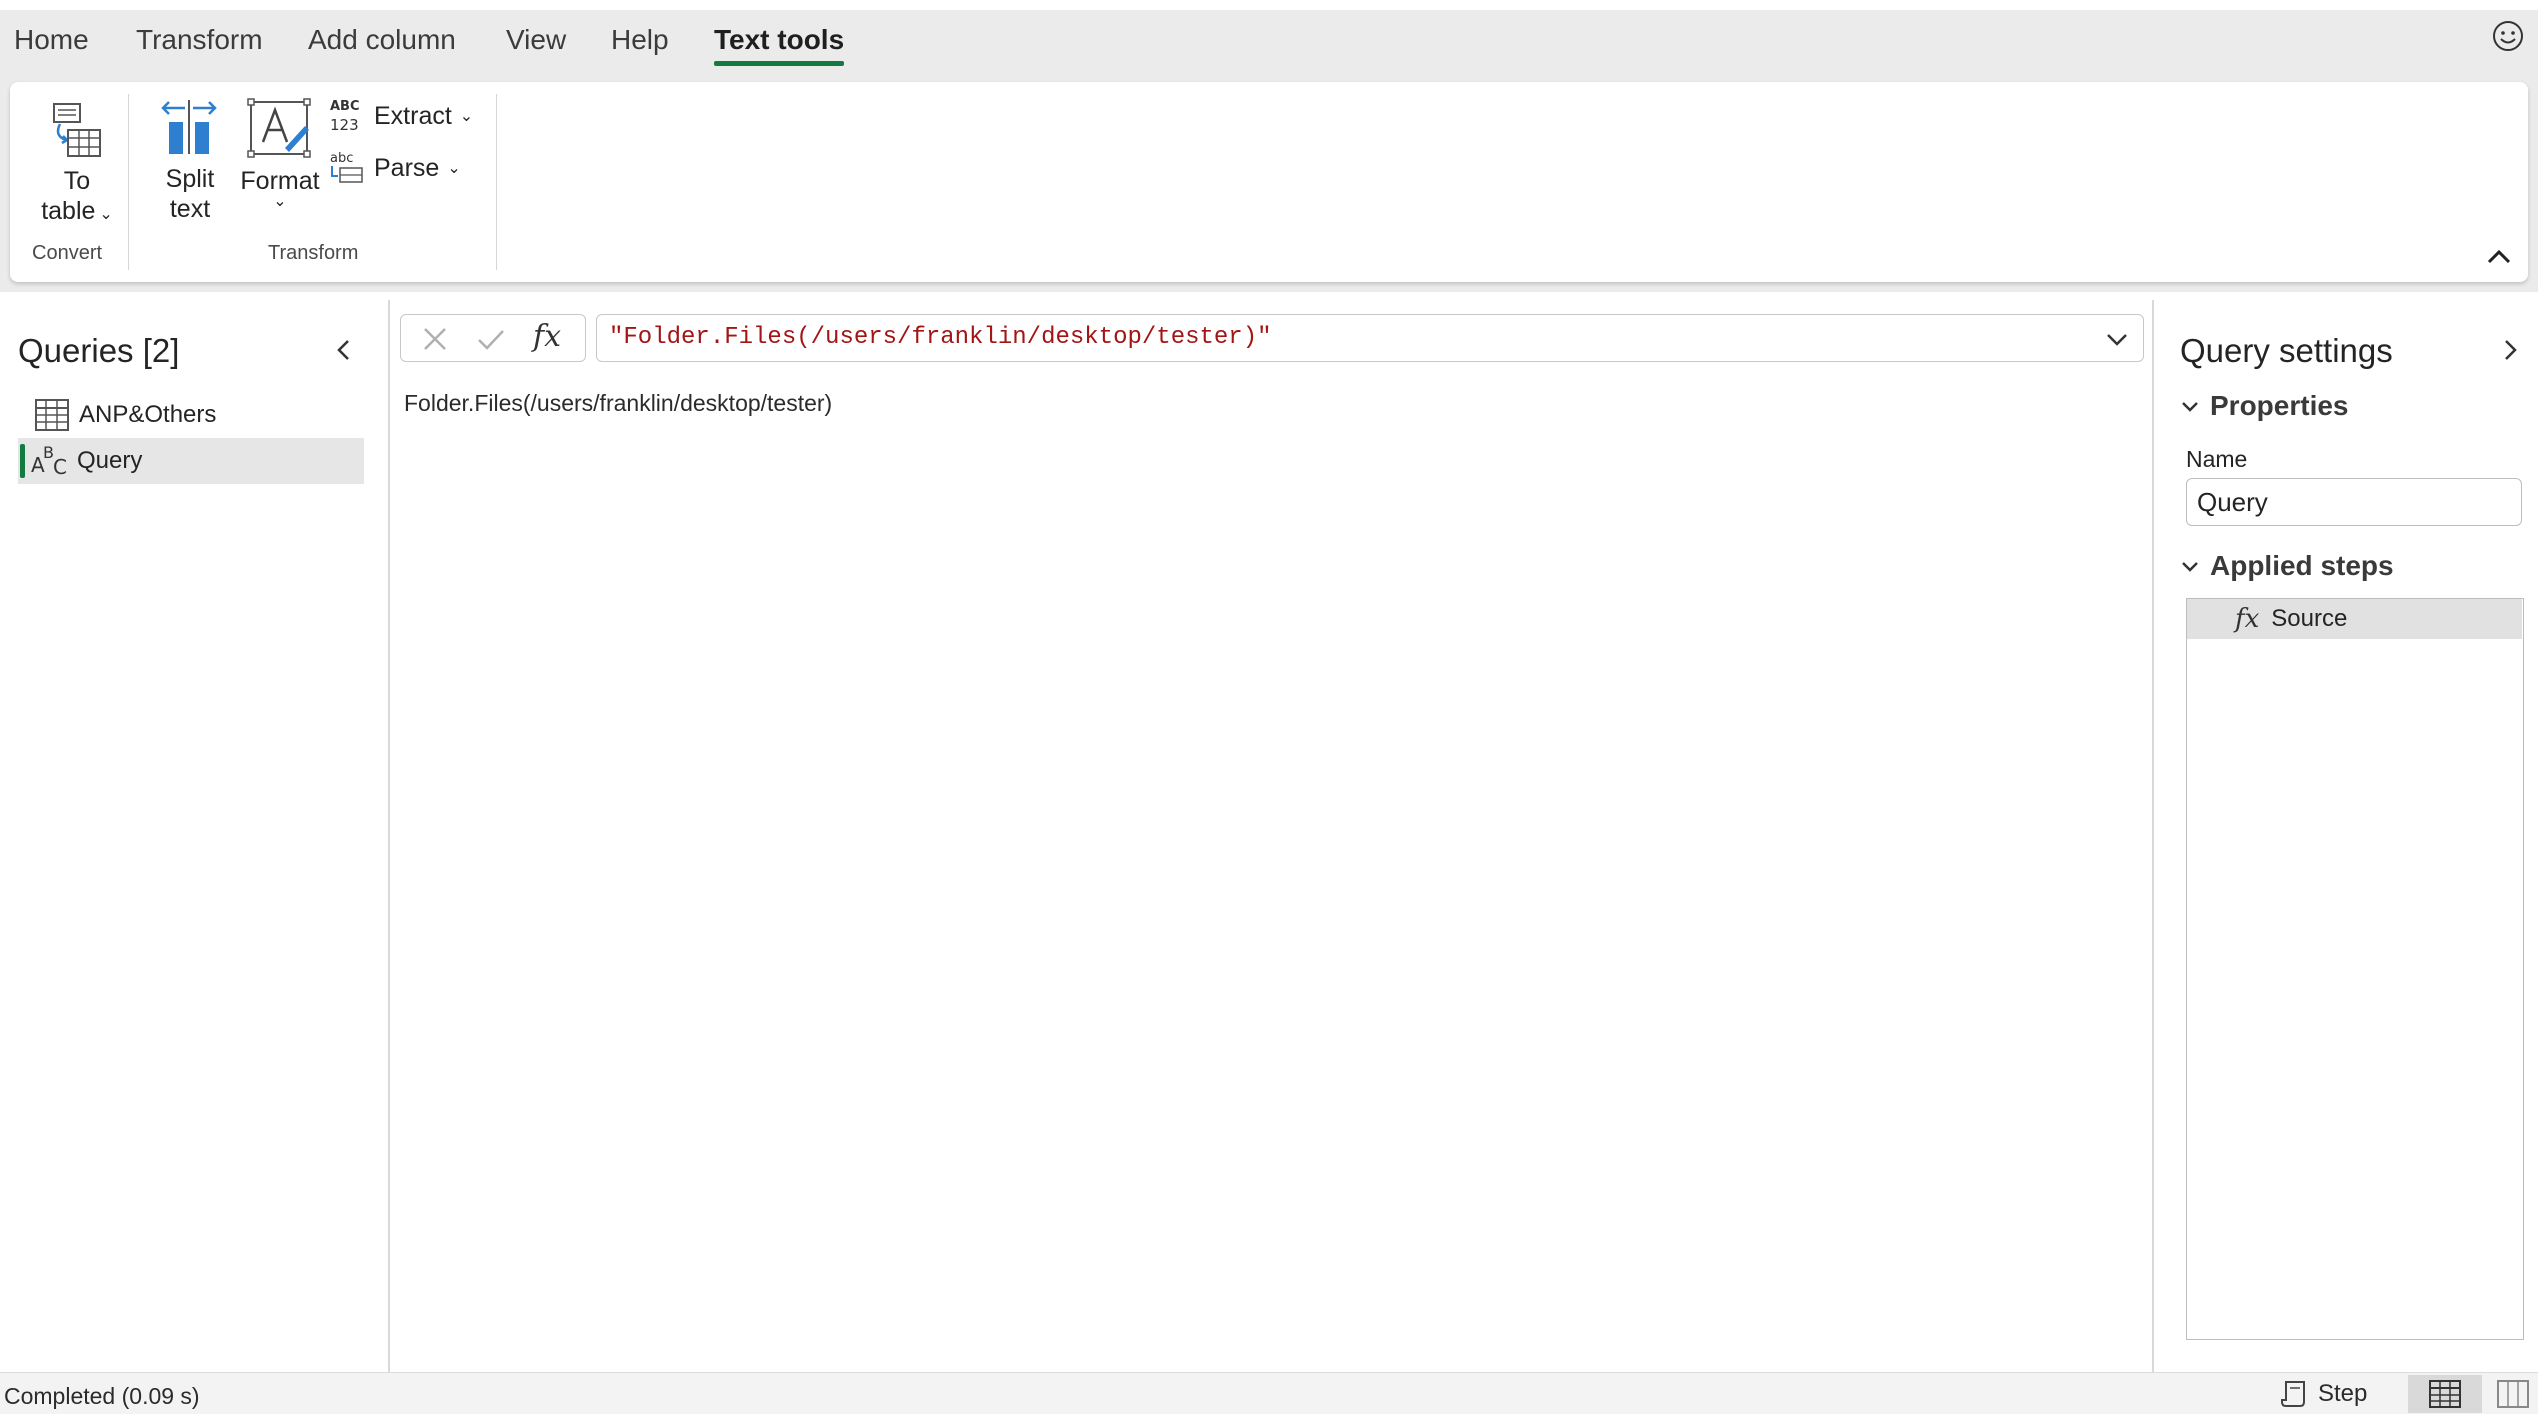  What do you see at coordinates (190, 160) in the screenshot?
I see `split-text-button: Split text` at bounding box center [190, 160].